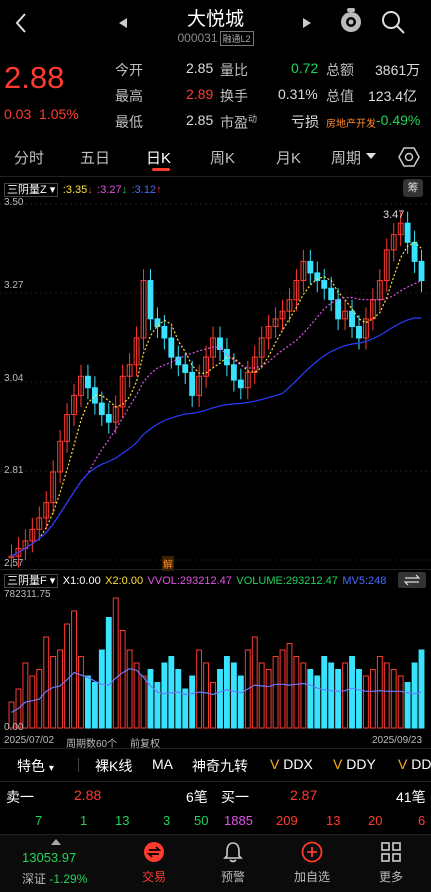 The height and width of the screenshot is (892, 431). What do you see at coordinates (83, 188) in the screenshot?
I see `main-indicator-legend: 三阴量Z ▾ :3.35↓ :3.27↓ :3.12↑` at bounding box center [83, 188].